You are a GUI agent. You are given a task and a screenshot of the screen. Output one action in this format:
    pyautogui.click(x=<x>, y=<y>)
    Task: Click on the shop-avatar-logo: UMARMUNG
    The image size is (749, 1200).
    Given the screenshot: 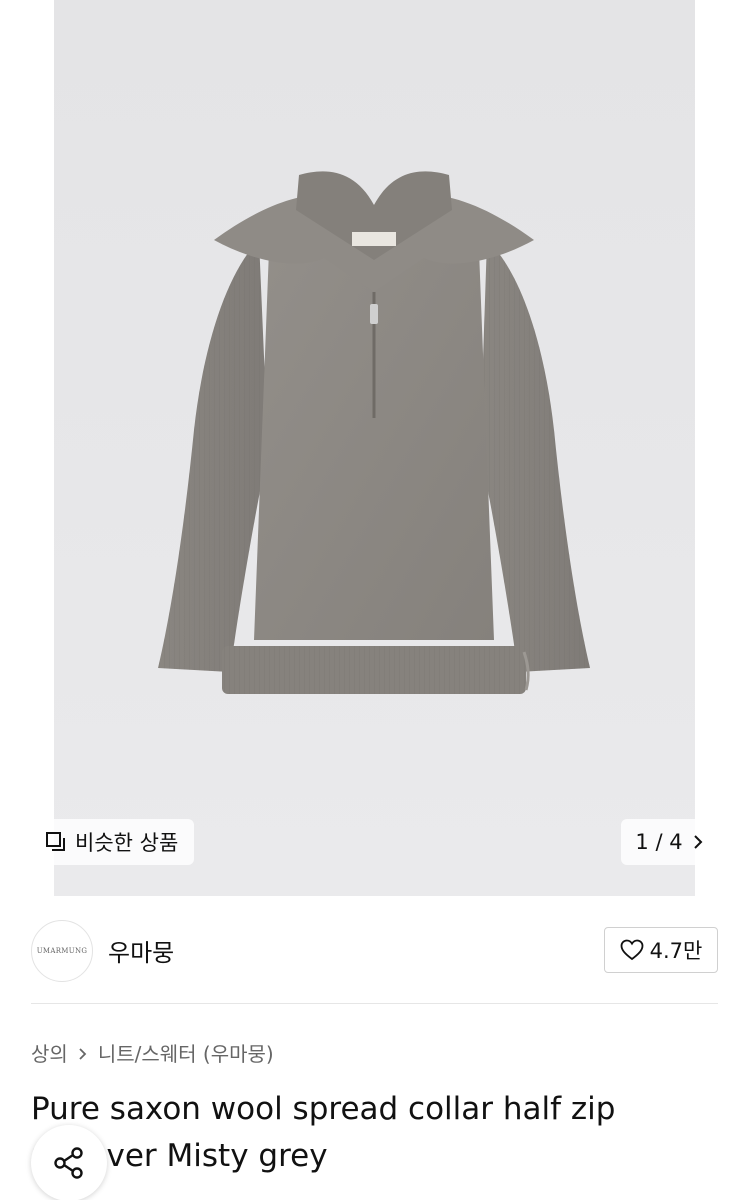 What is the action you would take?
    pyautogui.click(x=62, y=951)
    